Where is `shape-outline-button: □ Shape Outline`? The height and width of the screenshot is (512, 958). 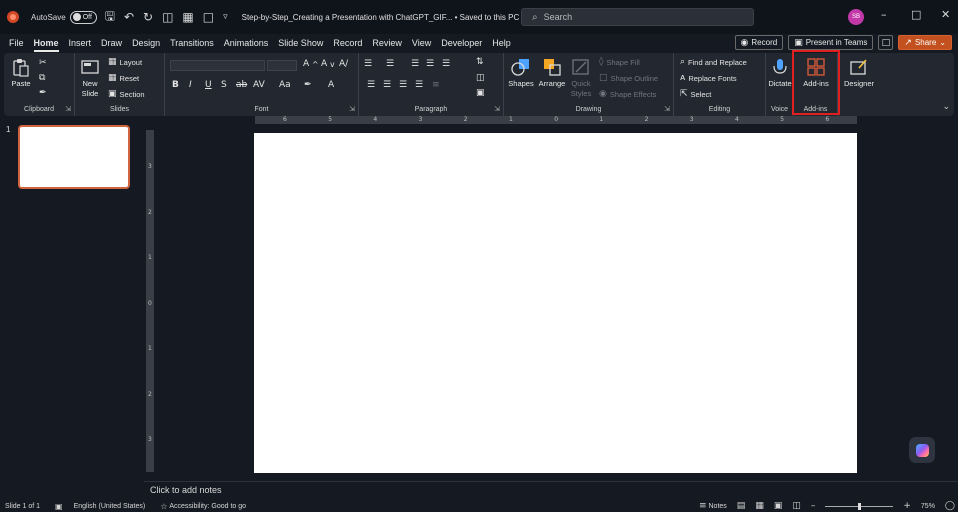 shape-outline-button: □ Shape Outline is located at coordinates (628, 78).